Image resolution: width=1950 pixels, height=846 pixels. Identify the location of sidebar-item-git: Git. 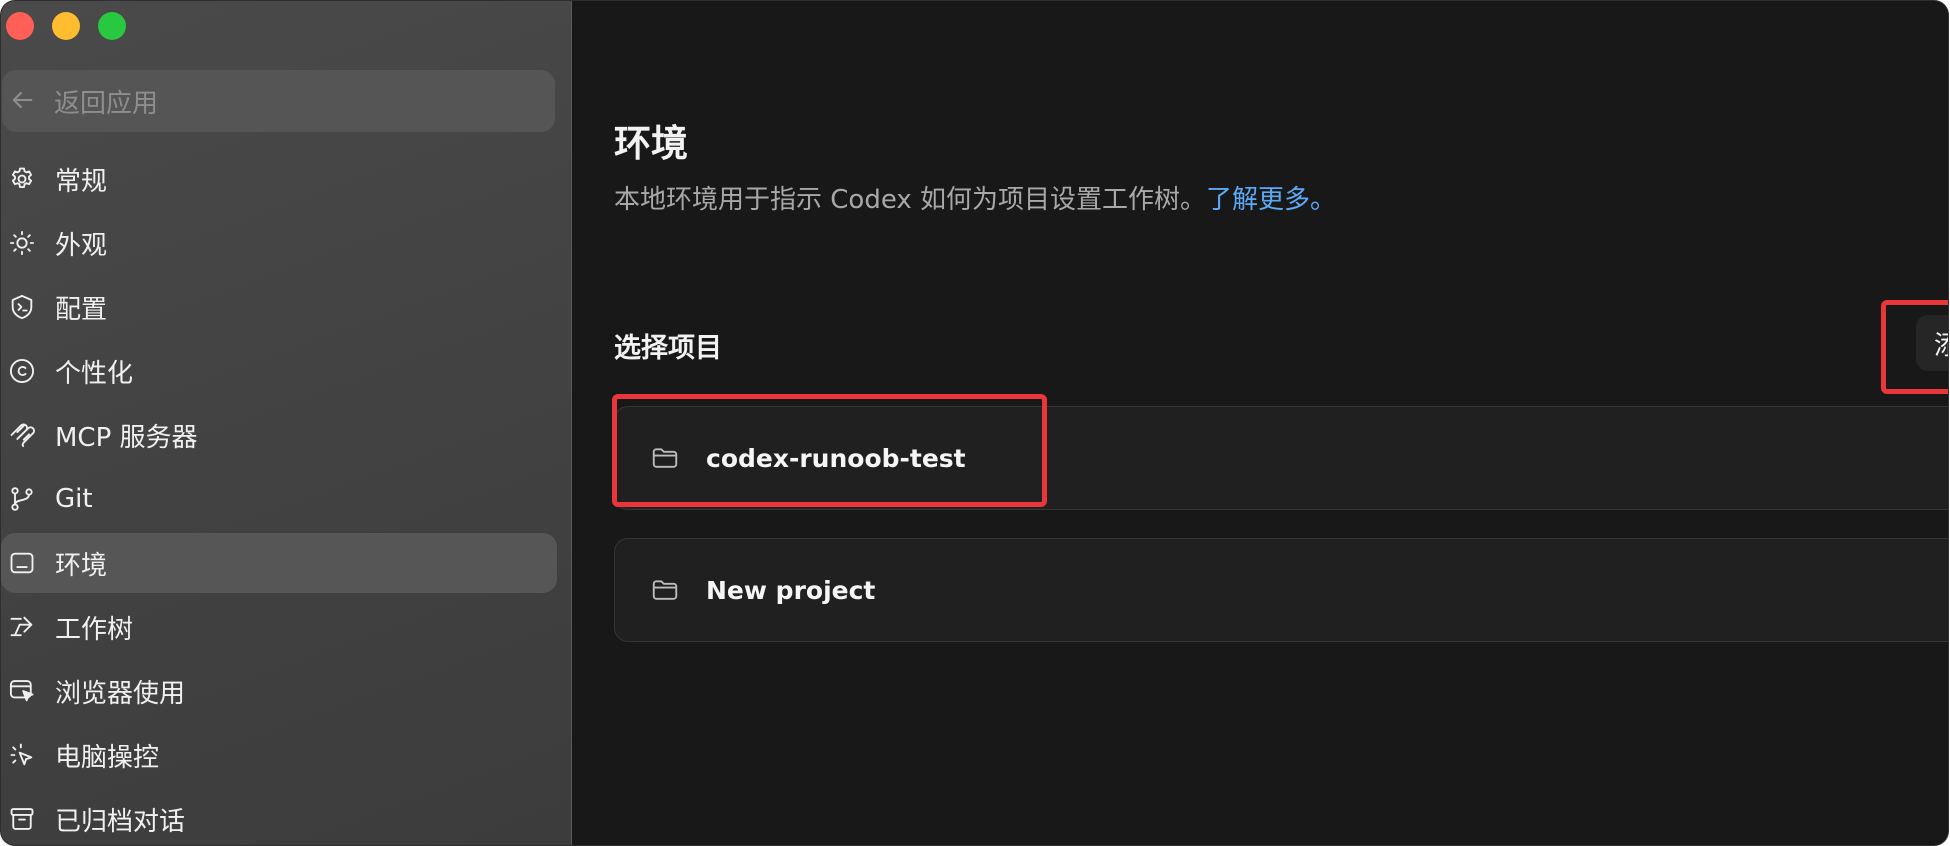
(279, 499).